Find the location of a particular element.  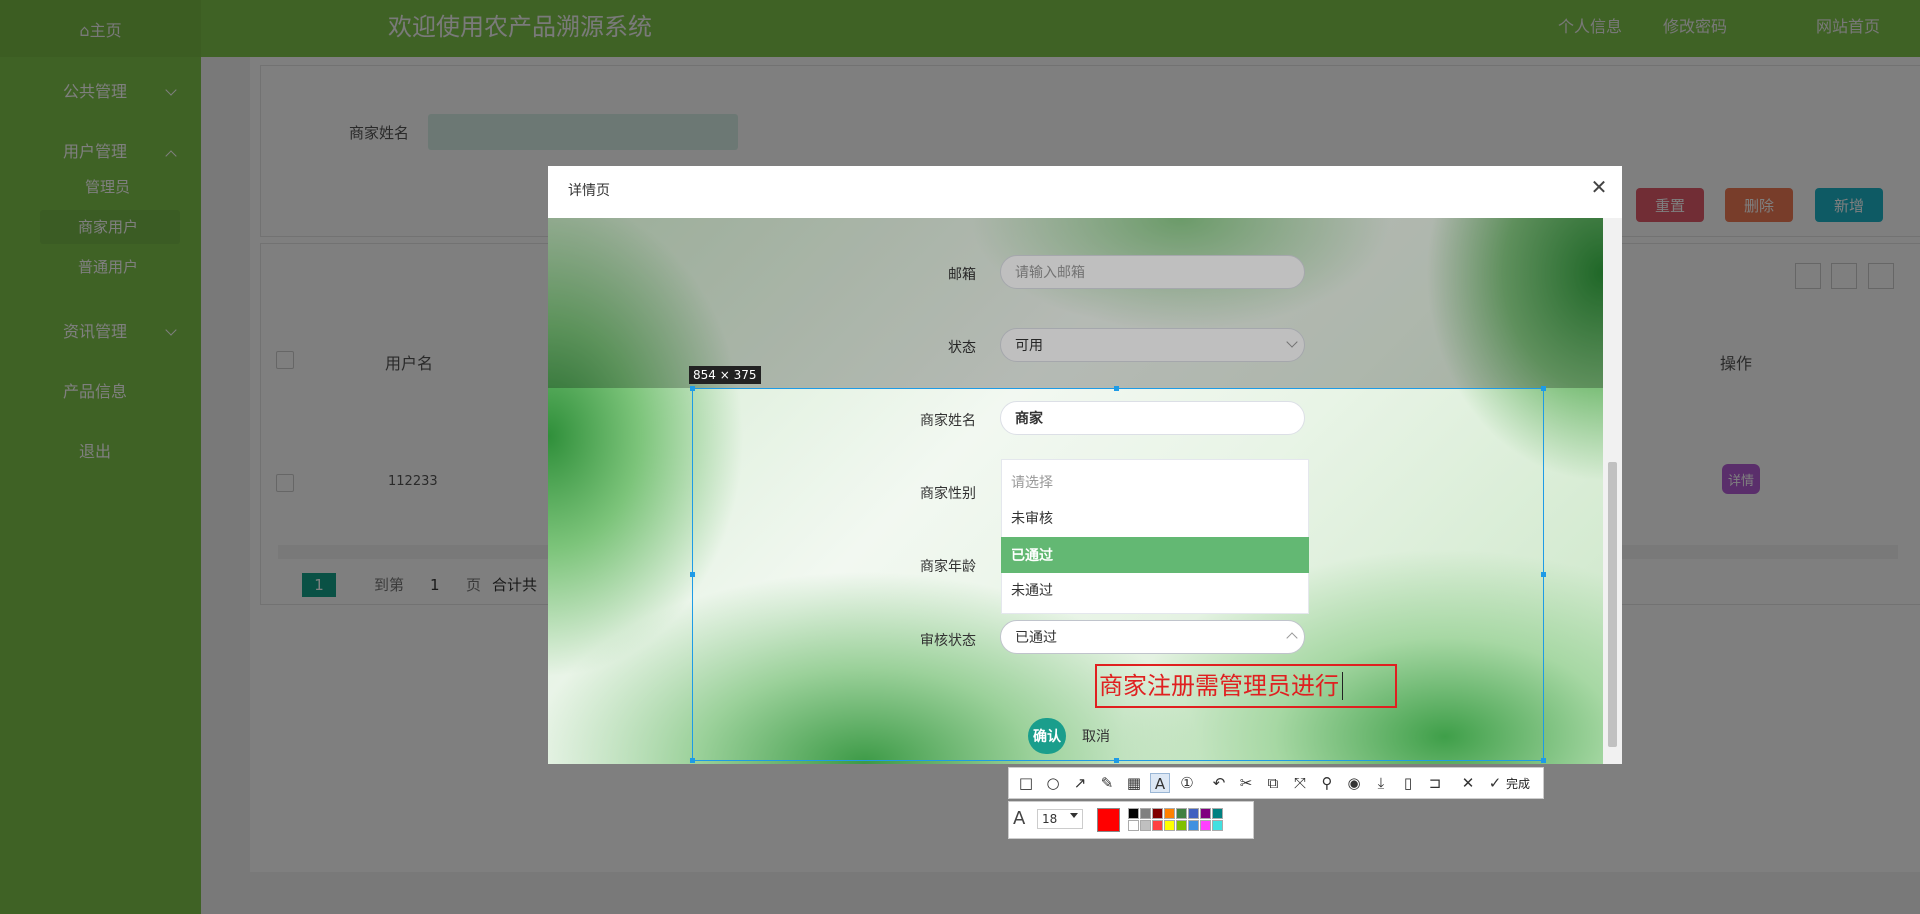

ellipse-tool-icon: ○ is located at coordinates (1053, 783).